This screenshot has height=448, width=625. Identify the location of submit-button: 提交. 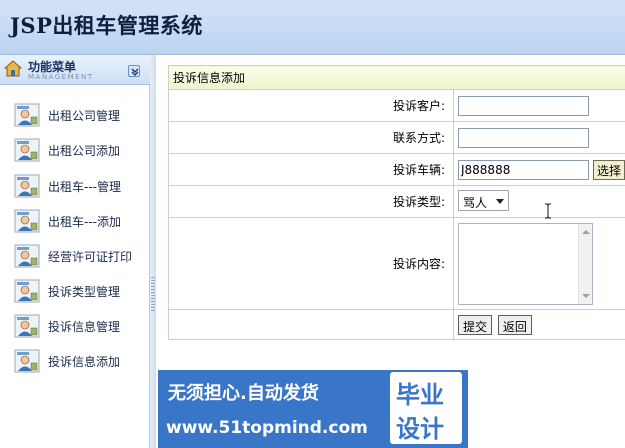
(474, 324).